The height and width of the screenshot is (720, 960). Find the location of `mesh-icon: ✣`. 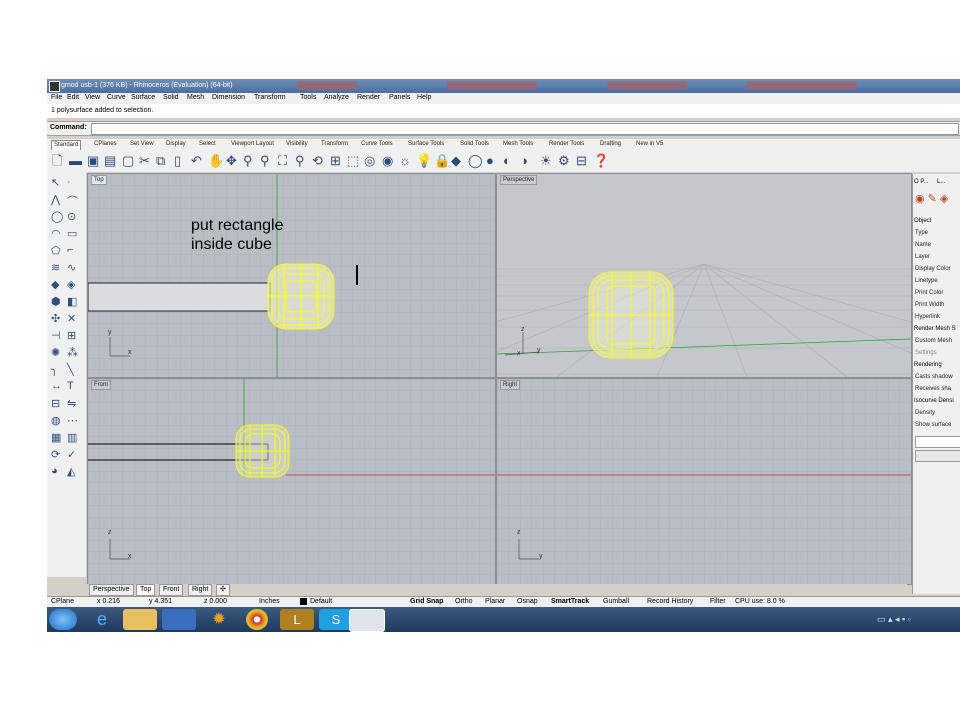

mesh-icon: ✣ is located at coordinates (55, 318).